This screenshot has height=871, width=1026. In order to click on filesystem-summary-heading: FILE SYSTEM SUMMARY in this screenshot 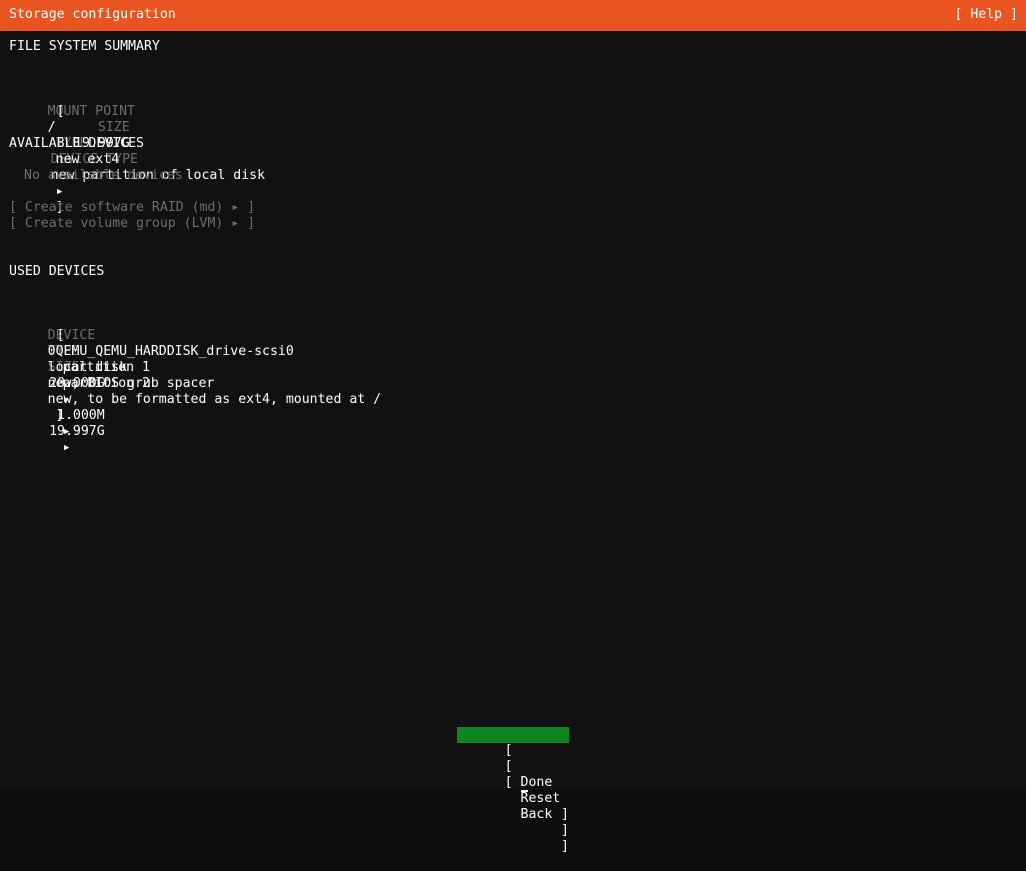, I will do `click(84, 46)`.